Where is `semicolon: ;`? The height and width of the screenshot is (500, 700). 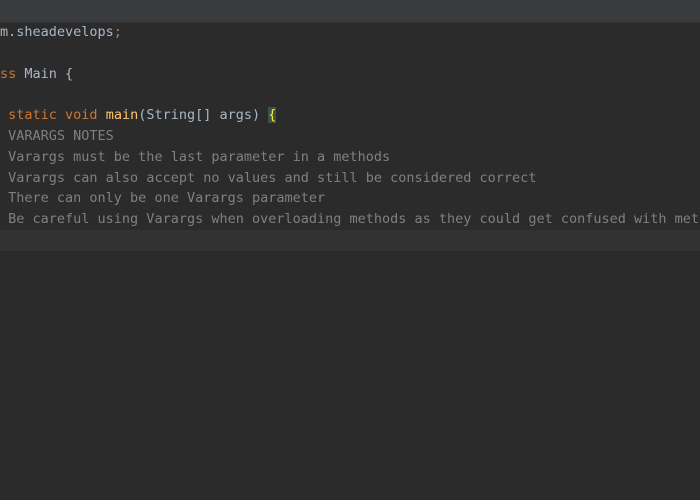 semicolon: ; is located at coordinates (117, 32).